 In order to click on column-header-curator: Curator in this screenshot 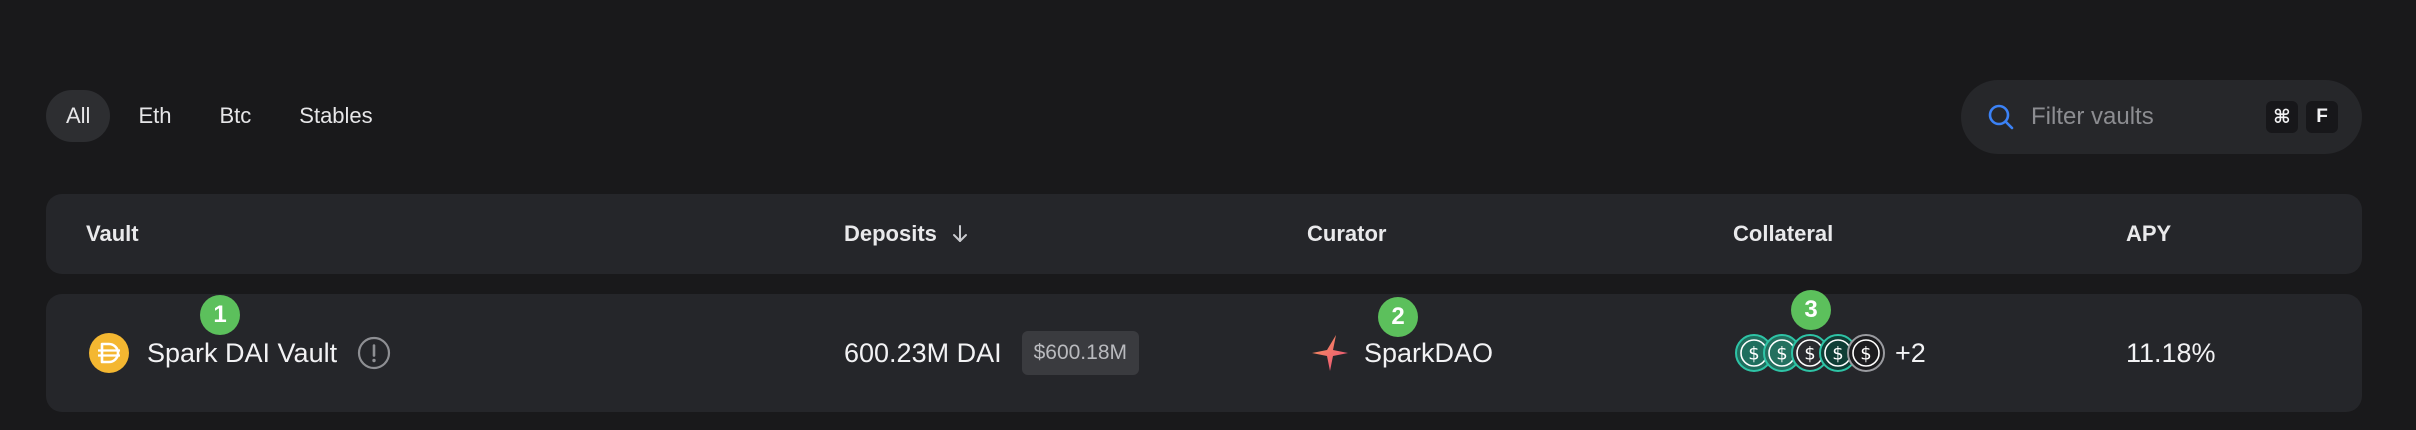, I will do `click(1346, 234)`.